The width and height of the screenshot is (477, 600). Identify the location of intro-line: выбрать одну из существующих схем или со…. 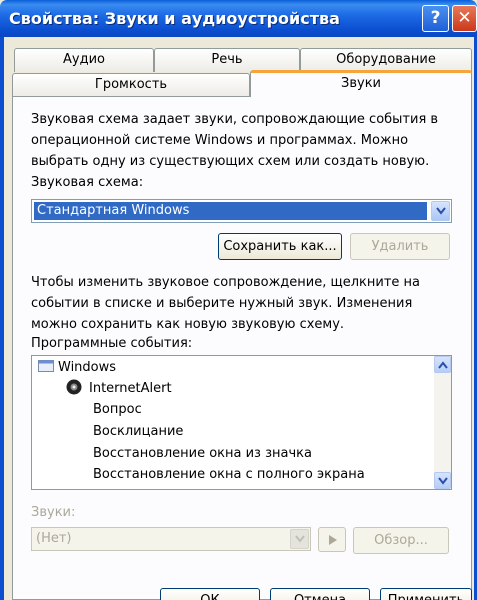
(230, 161).